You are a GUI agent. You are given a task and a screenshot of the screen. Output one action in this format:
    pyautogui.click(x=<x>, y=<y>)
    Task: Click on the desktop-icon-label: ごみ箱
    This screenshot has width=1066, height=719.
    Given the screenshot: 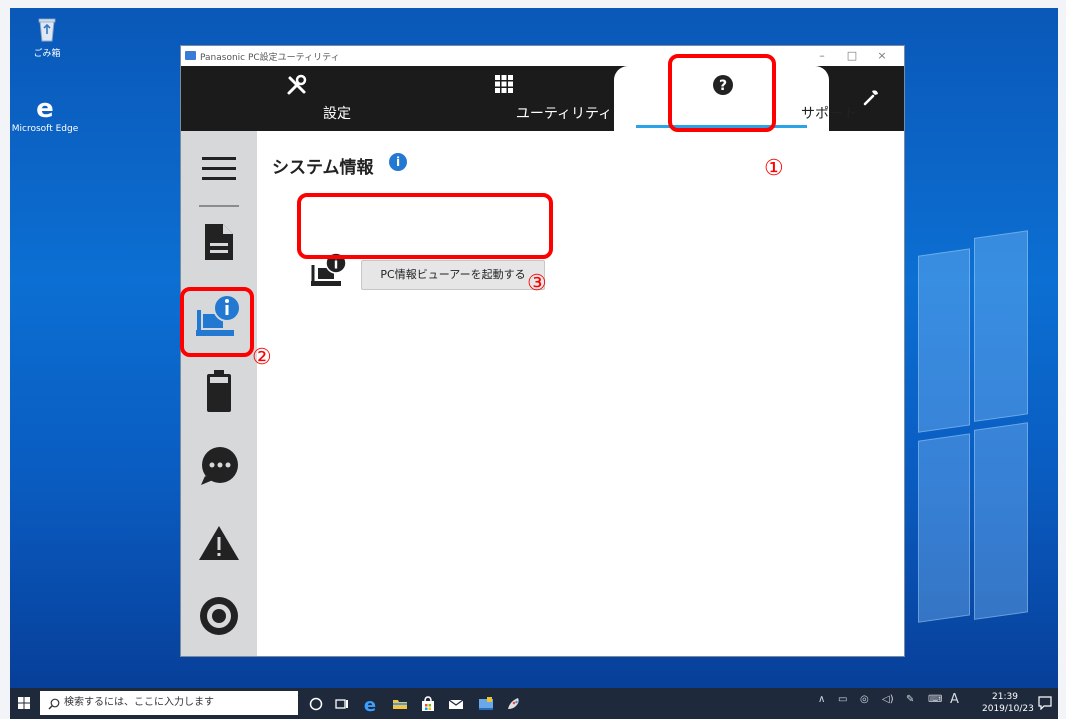 What is the action you would take?
    pyautogui.click(x=47, y=54)
    